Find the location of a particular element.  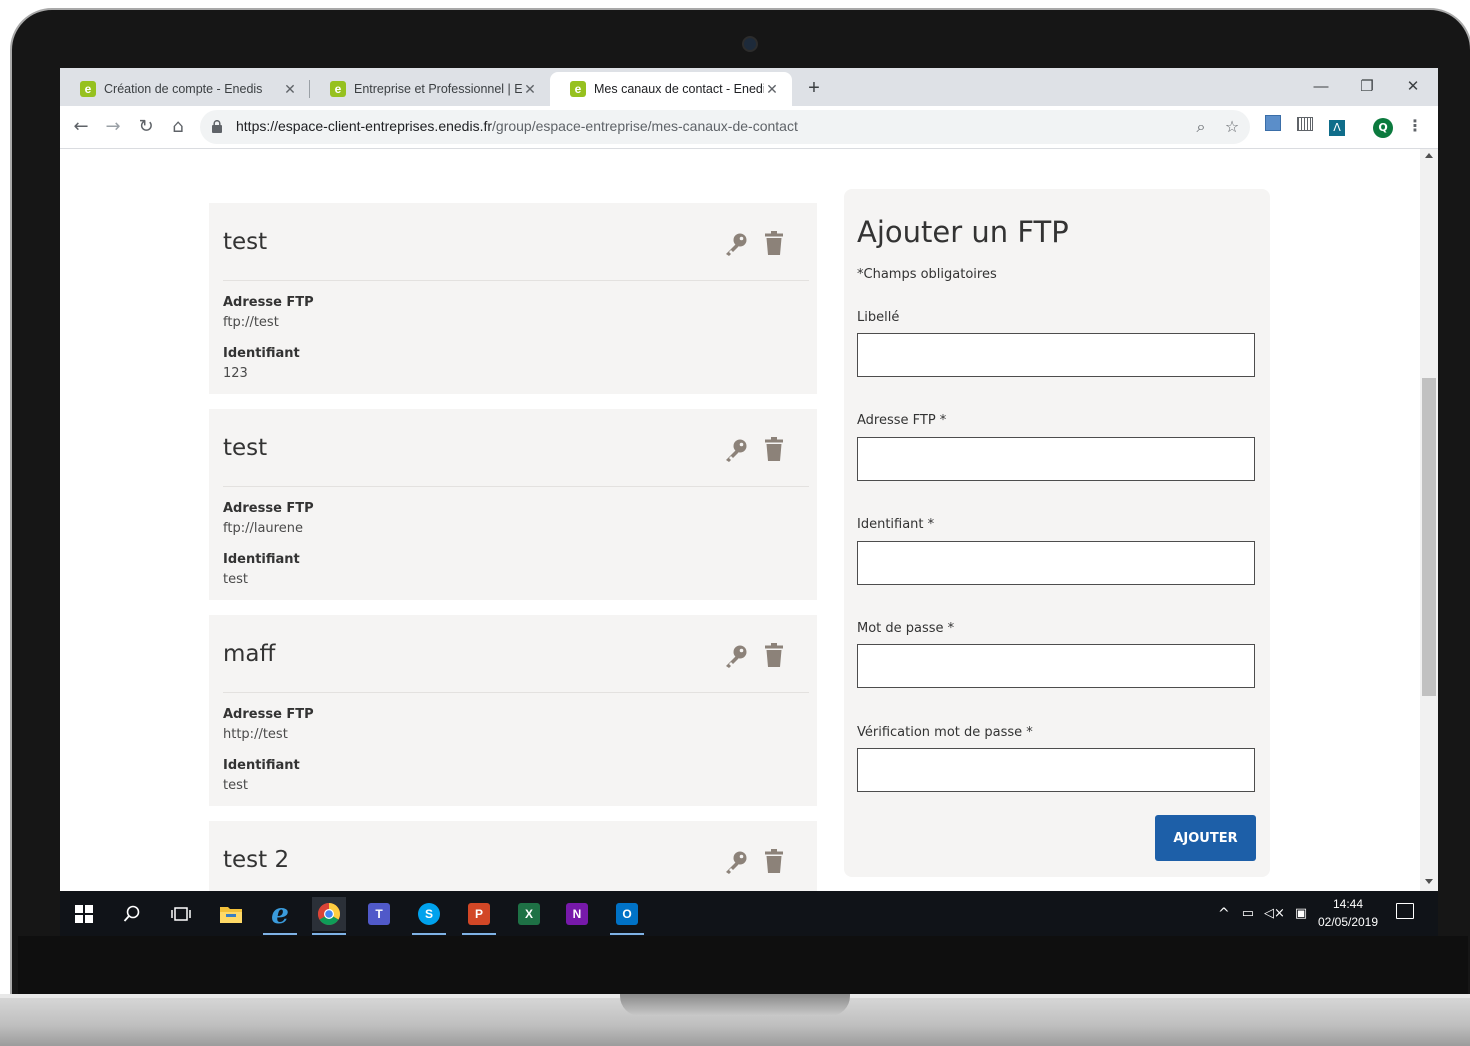

barcode-extension-icon is located at coordinates (1305, 126).